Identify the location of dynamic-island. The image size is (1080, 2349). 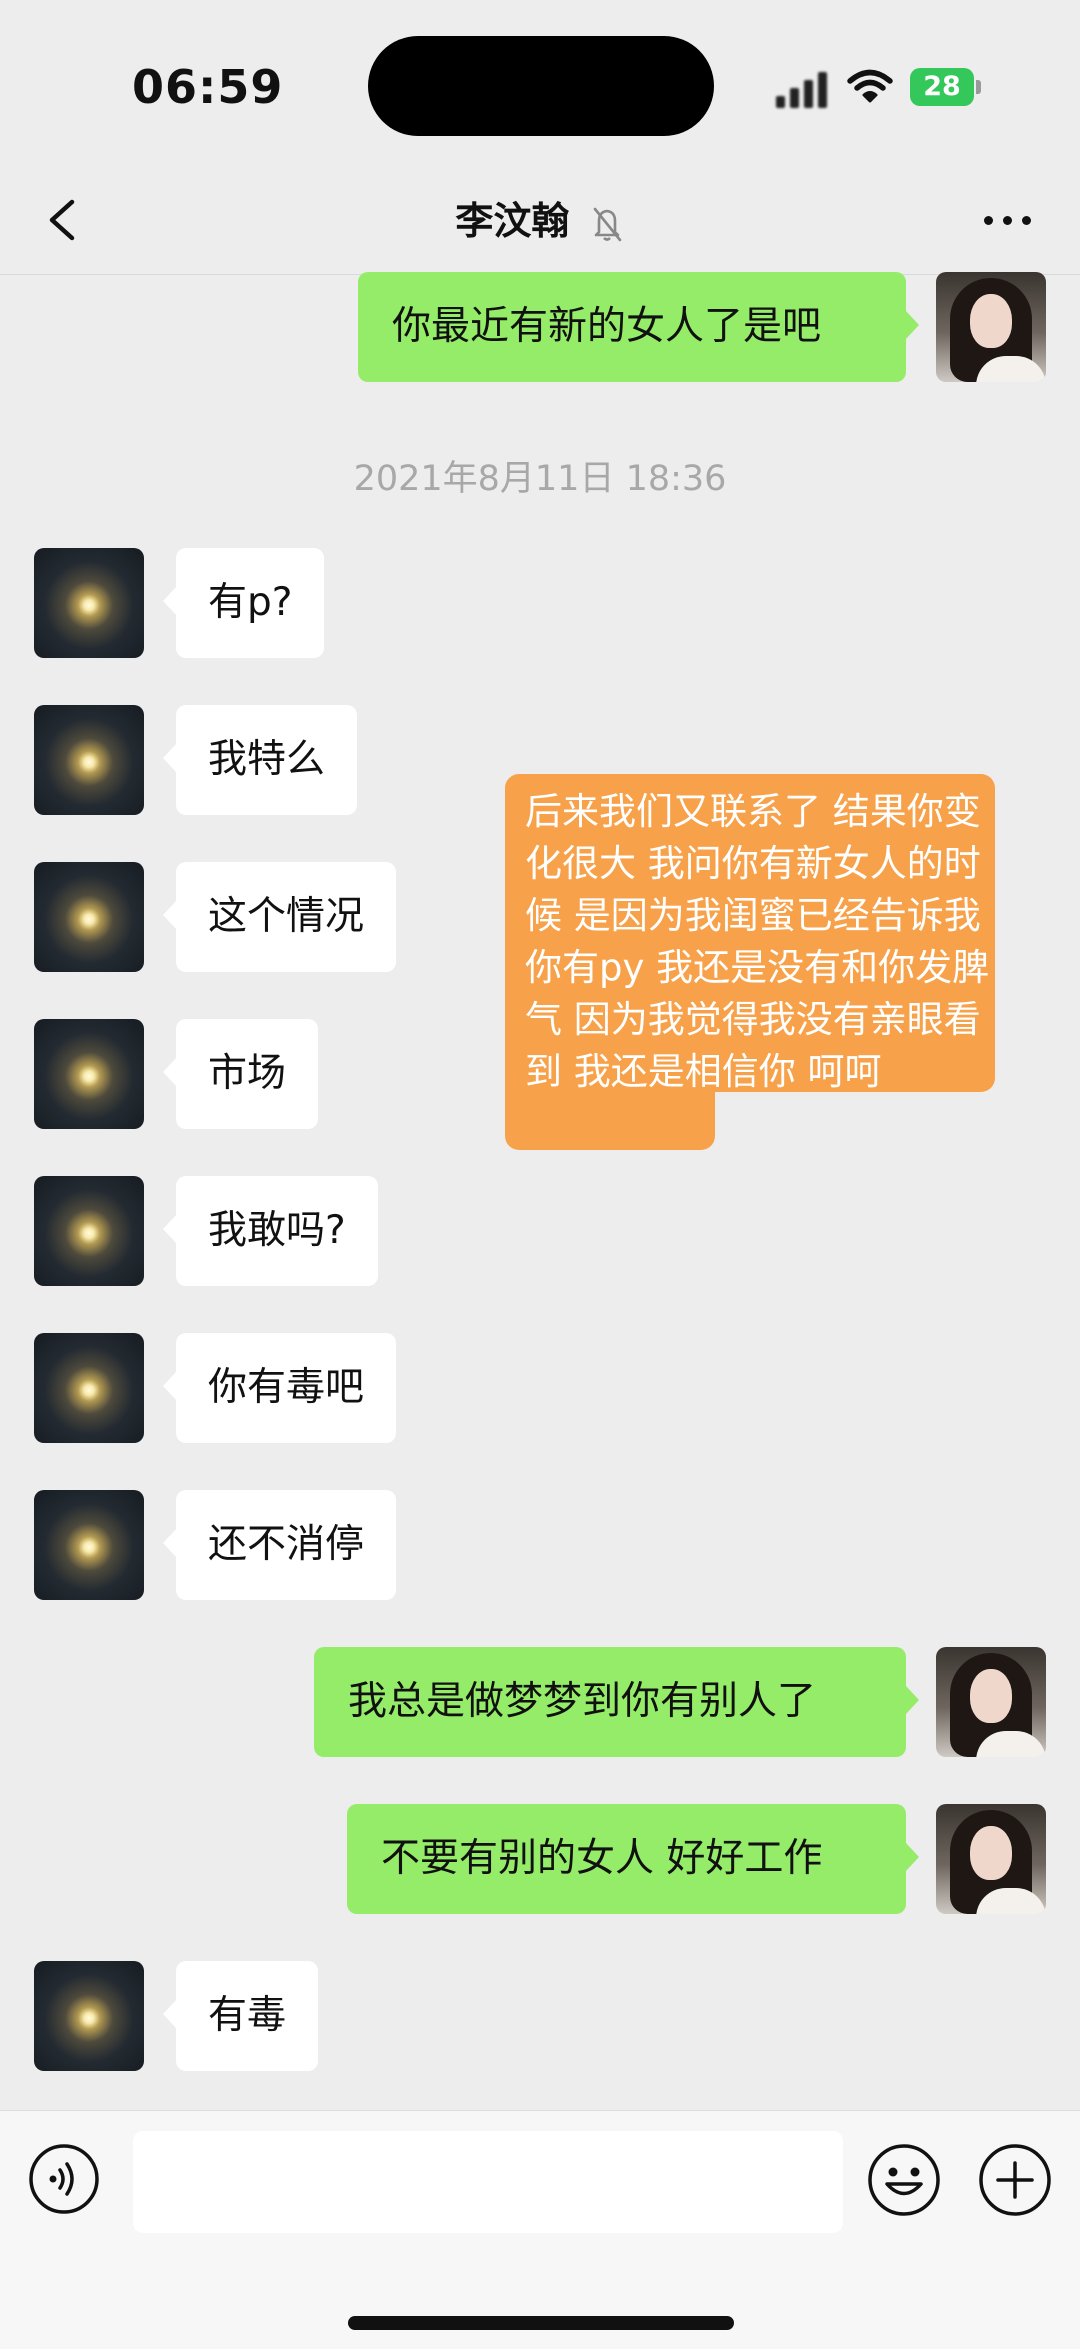
(541, 86).